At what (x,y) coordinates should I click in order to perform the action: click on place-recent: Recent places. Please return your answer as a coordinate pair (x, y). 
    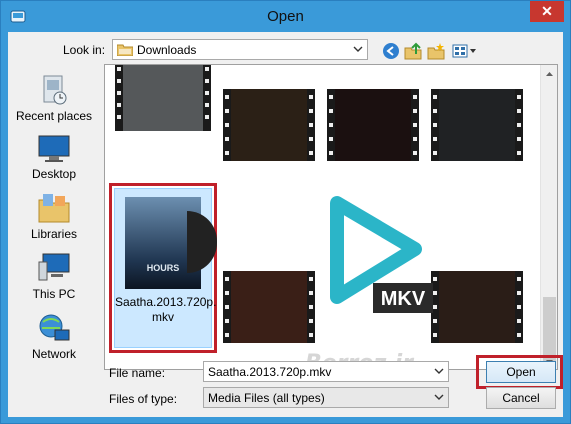
    Looking at the image, I should click on (54, 103).